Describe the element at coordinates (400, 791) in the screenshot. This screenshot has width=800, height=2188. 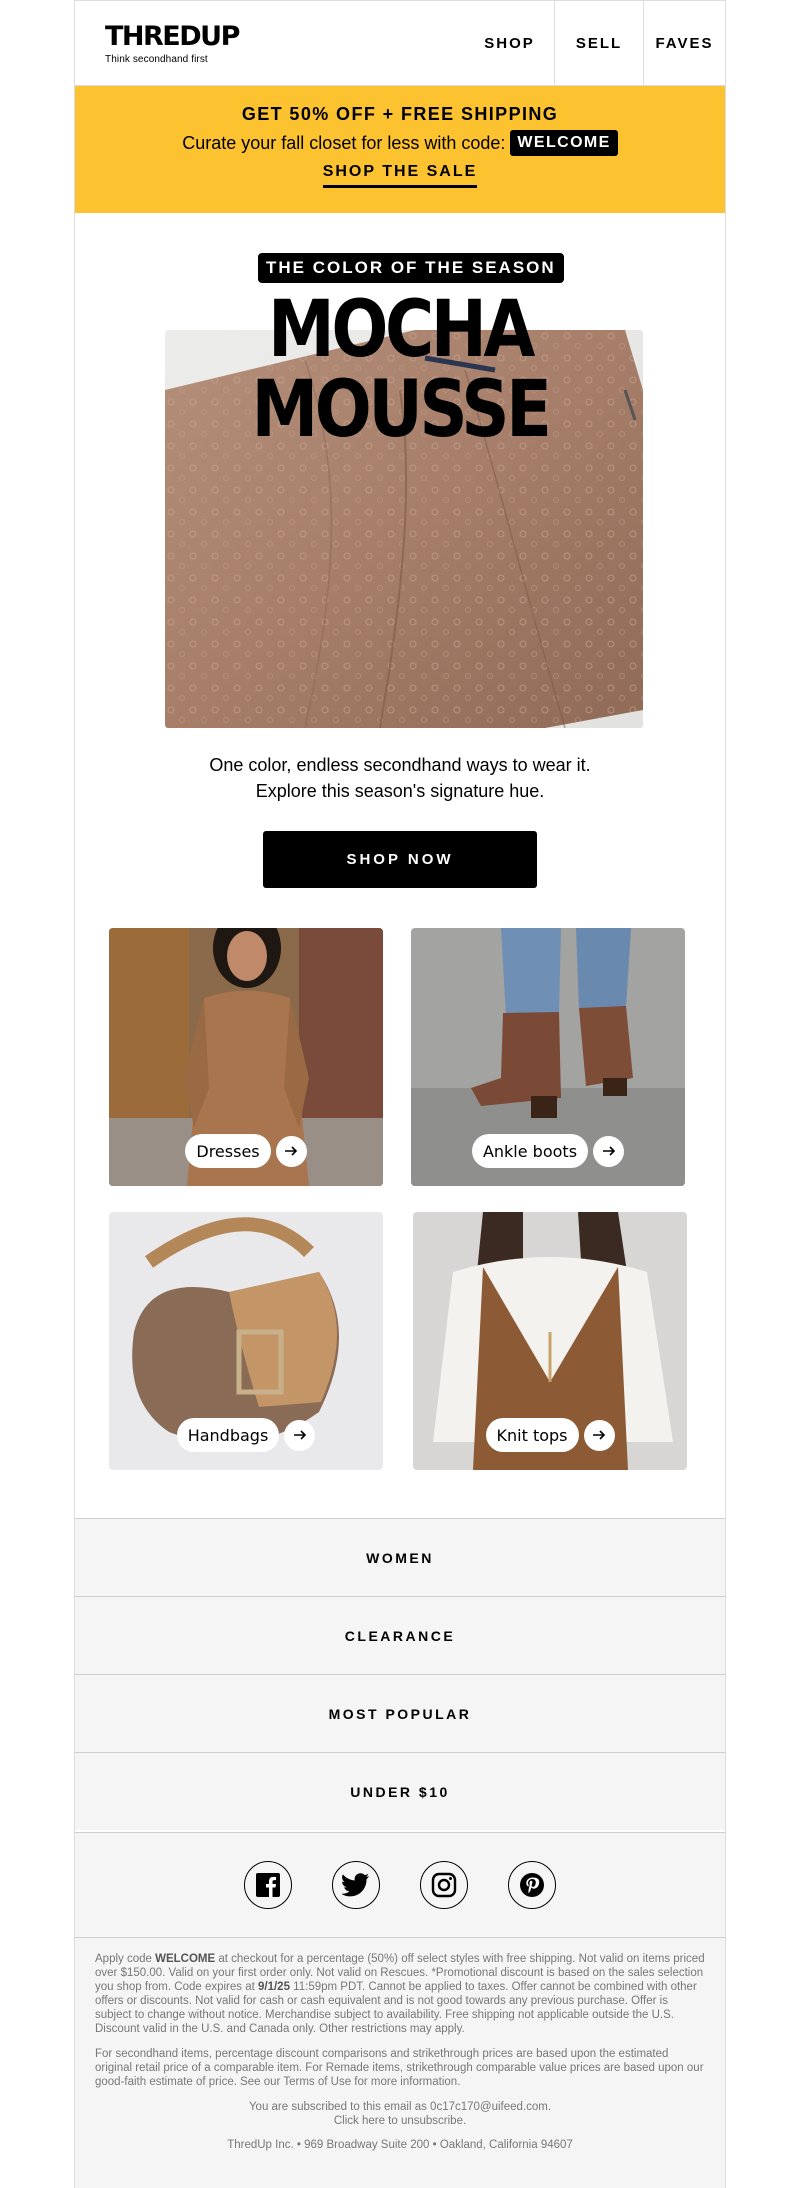
I see `hero-copy-line-2: Explore this season's signature hue.` at that location.